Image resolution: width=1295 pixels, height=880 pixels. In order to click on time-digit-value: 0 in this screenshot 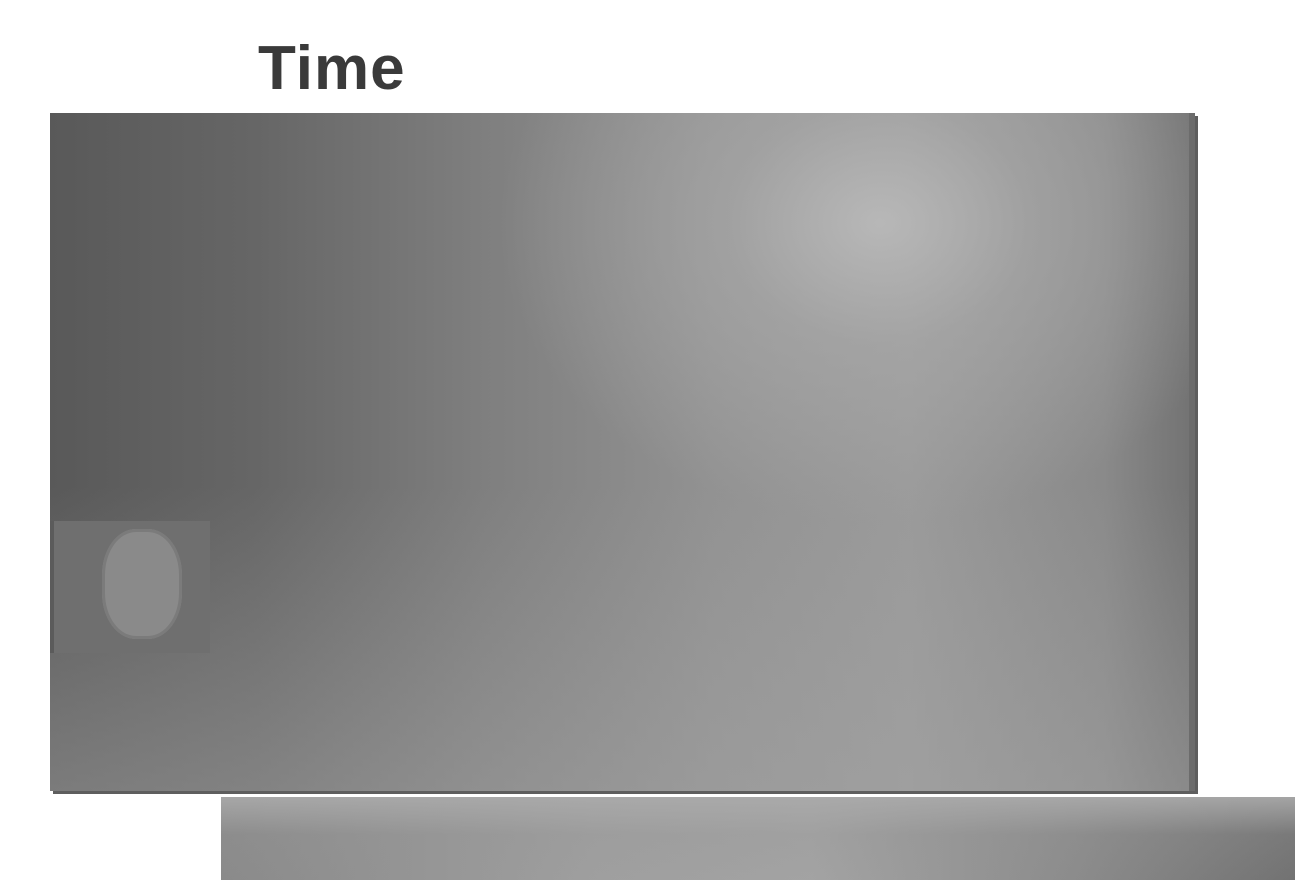, I will do `click(132, 587)`.